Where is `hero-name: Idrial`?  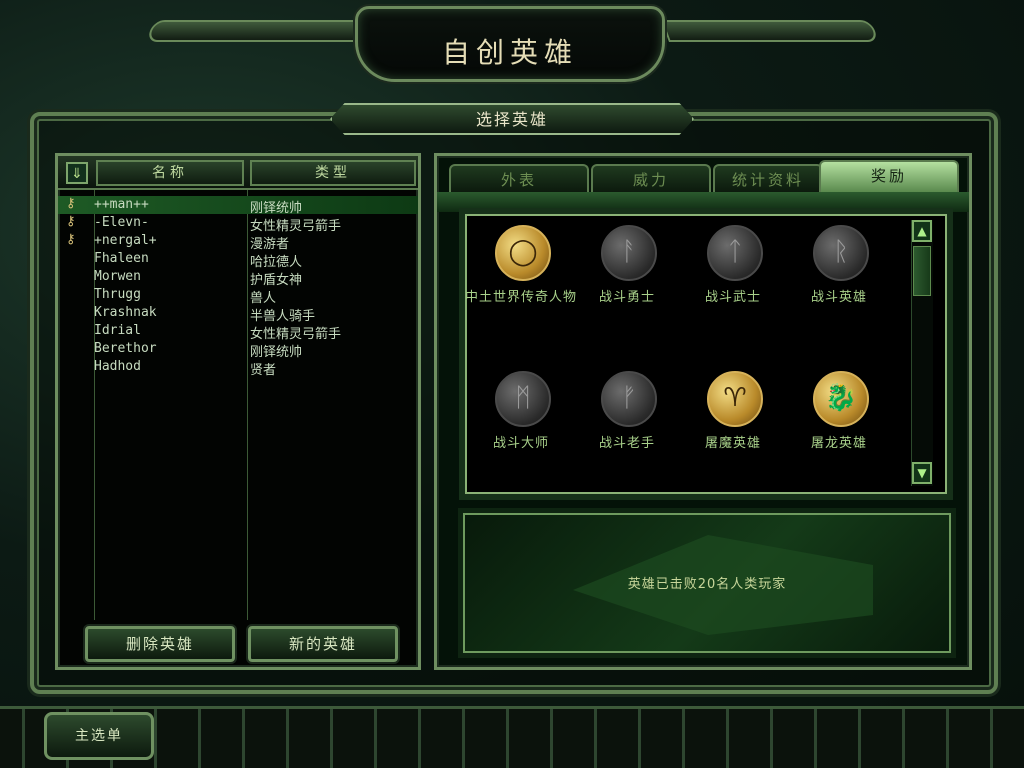 hero-name: Idrial is located at coordinates (117, 330).